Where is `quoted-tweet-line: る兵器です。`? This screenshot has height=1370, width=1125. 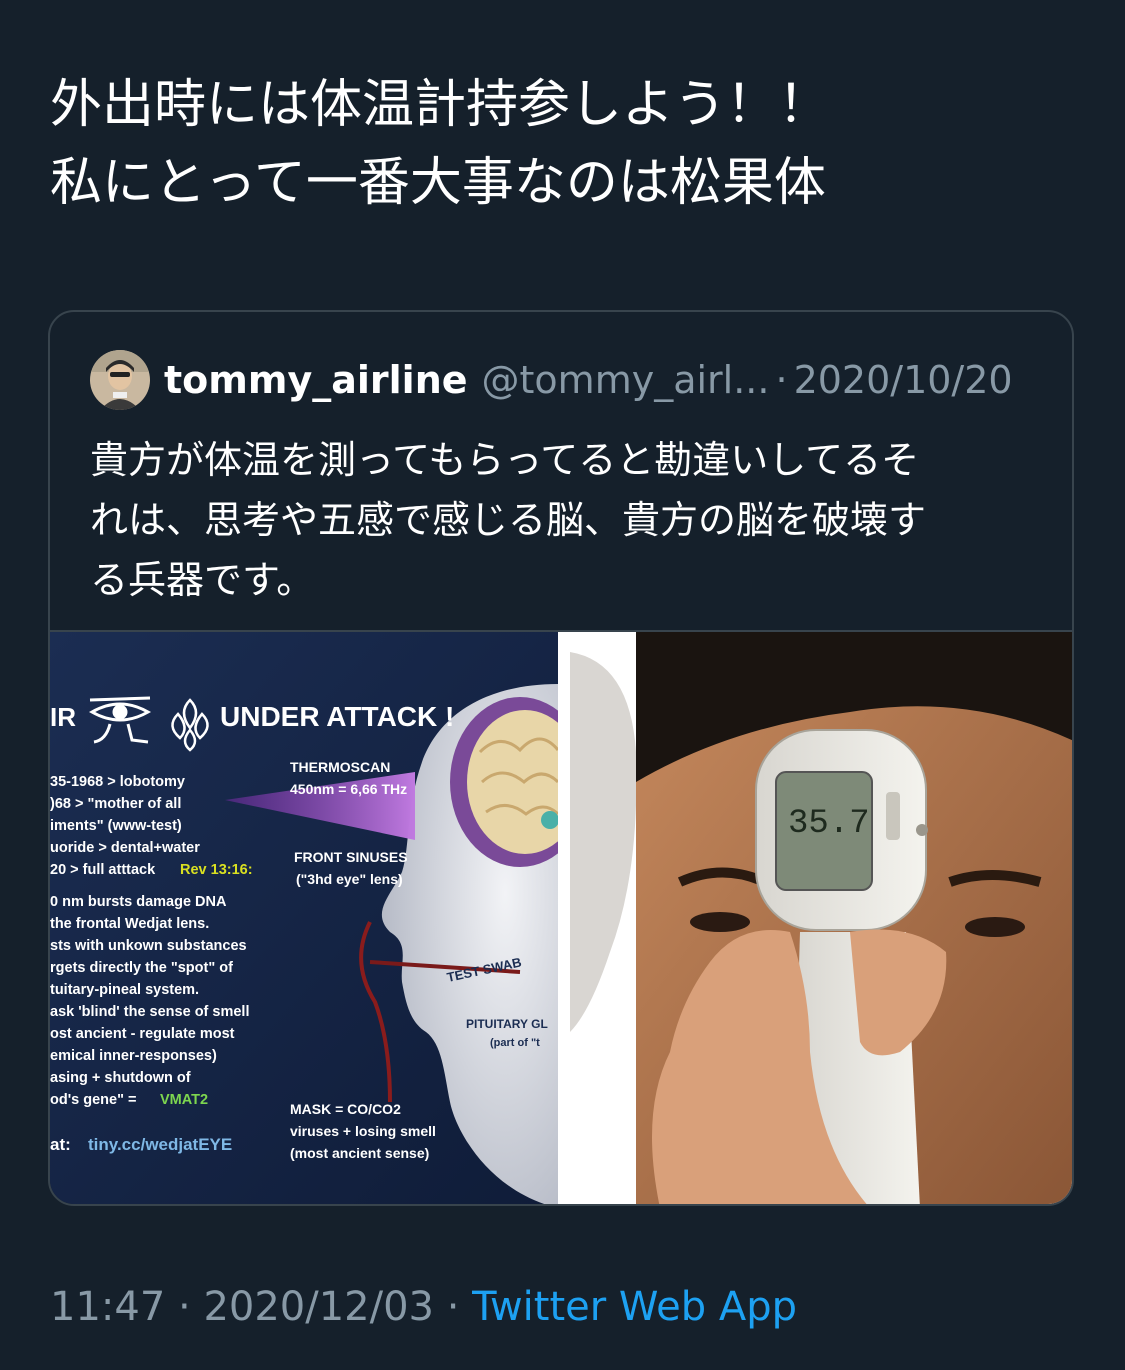
quoted-tweet-line: る兵器です。 is located at coordinates (202, 580).